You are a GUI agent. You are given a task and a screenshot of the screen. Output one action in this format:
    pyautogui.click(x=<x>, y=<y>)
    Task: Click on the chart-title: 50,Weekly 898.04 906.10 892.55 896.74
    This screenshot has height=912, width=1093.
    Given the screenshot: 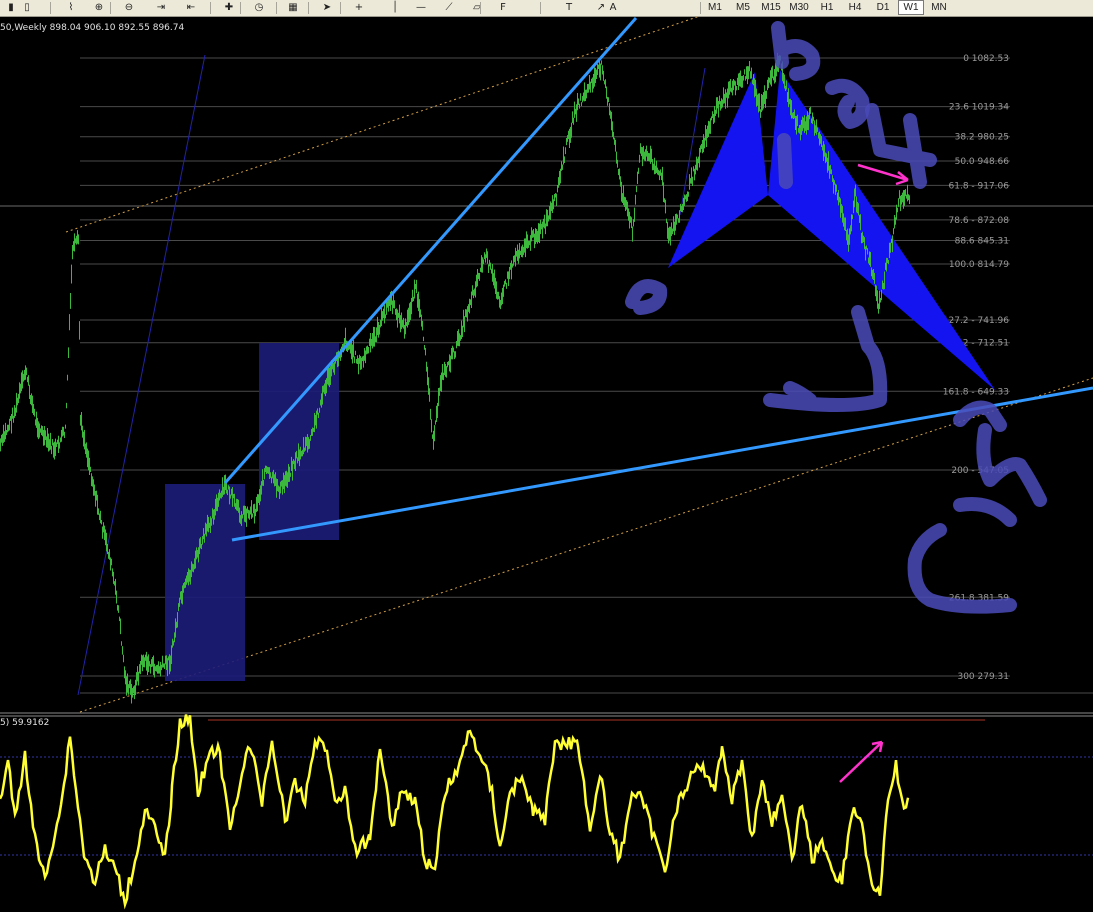 What is the action you would take?
    pyautogui.click(x=92, y=28)
    